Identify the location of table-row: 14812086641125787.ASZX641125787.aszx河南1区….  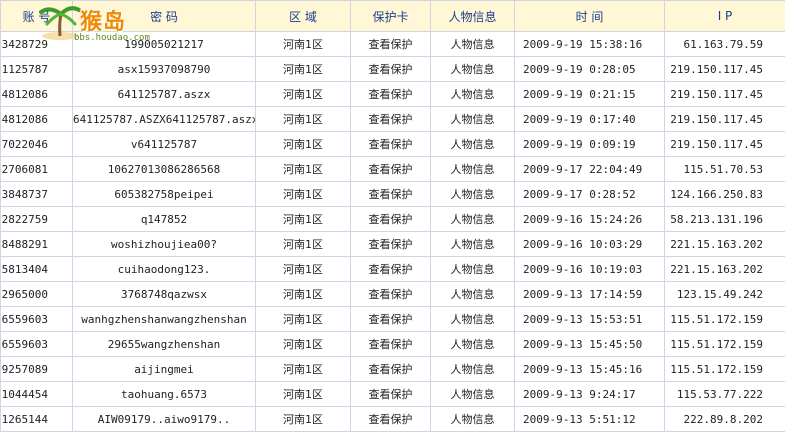
(393, 119).